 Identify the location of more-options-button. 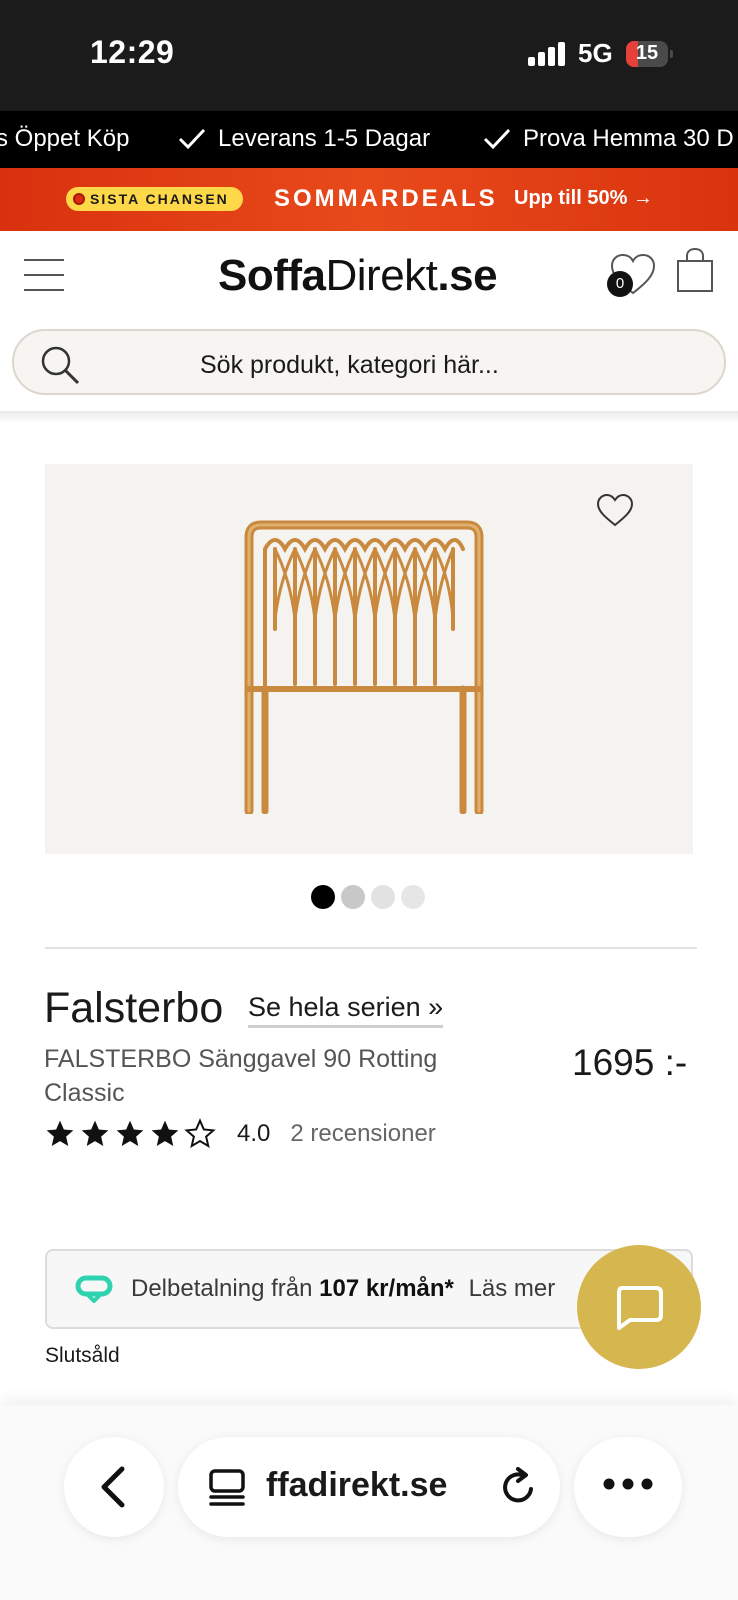
(628, 1487).